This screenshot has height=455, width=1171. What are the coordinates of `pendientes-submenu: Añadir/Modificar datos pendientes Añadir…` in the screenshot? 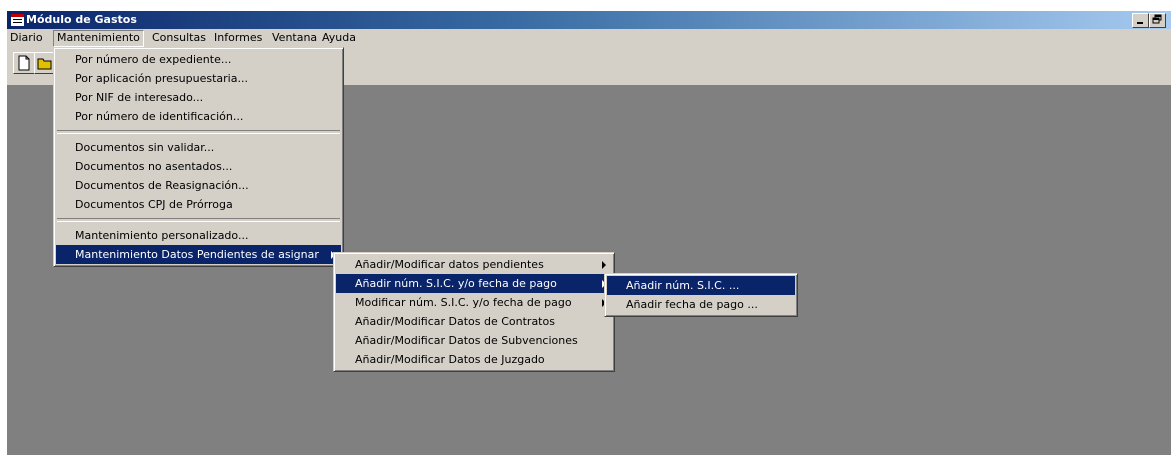 It's located at (474, 312).